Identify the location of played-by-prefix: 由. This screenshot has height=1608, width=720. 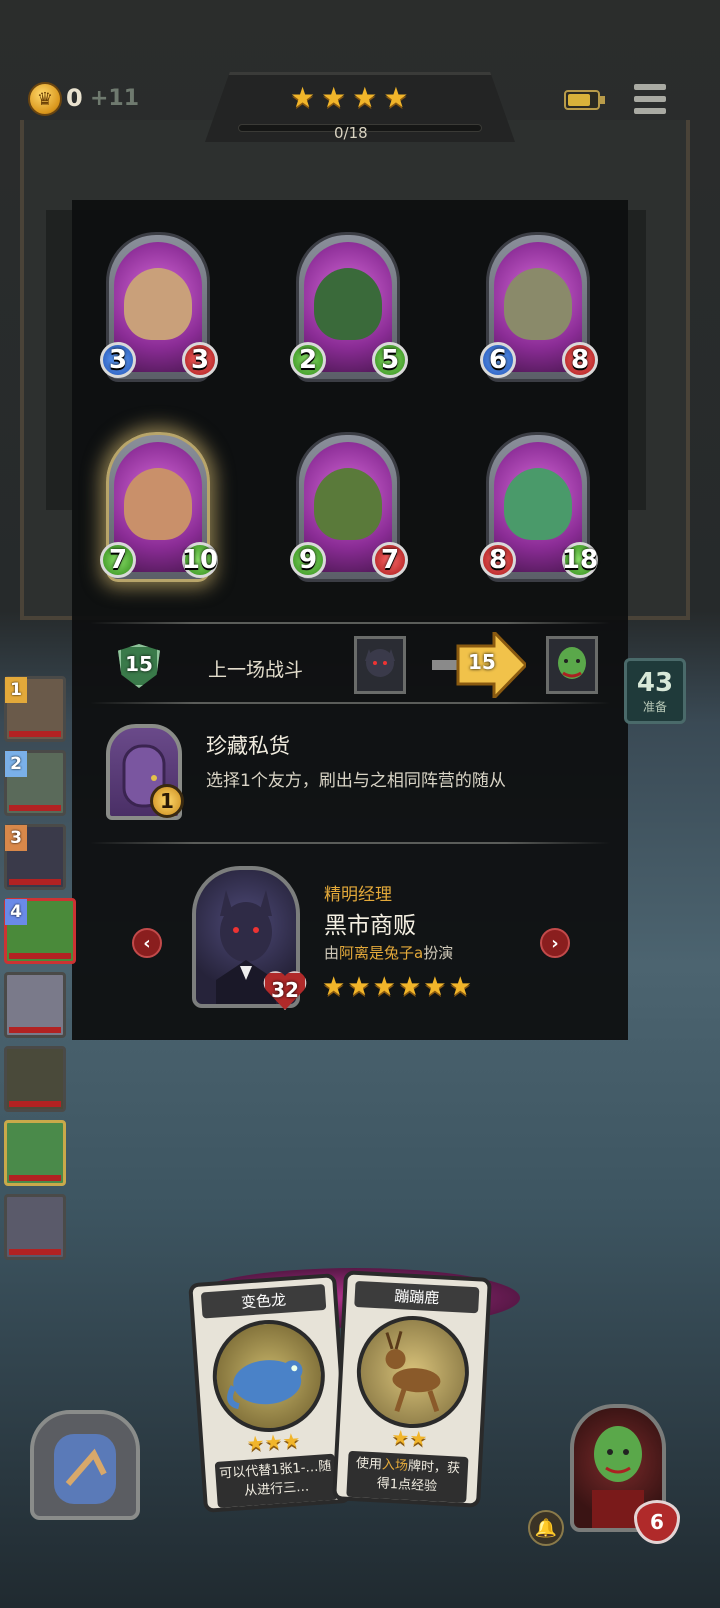
(332, 953).